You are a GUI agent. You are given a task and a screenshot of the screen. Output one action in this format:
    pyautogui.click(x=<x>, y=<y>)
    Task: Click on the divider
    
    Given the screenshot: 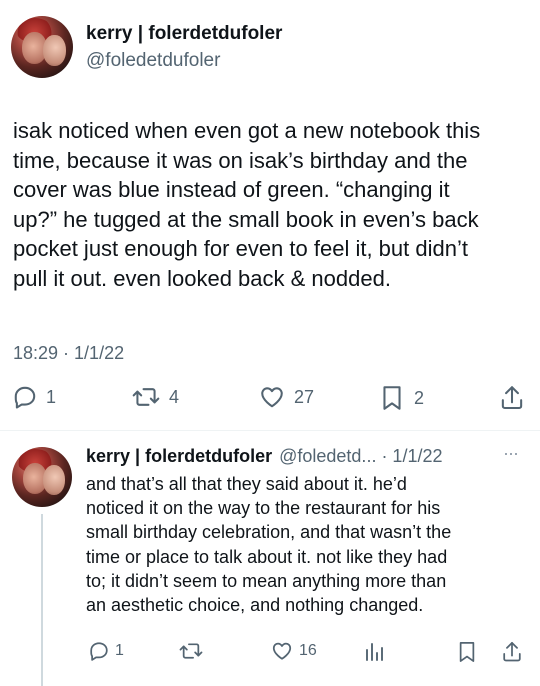 What is the action you would take?
    pyautogui.click(x=270, y=430)
    